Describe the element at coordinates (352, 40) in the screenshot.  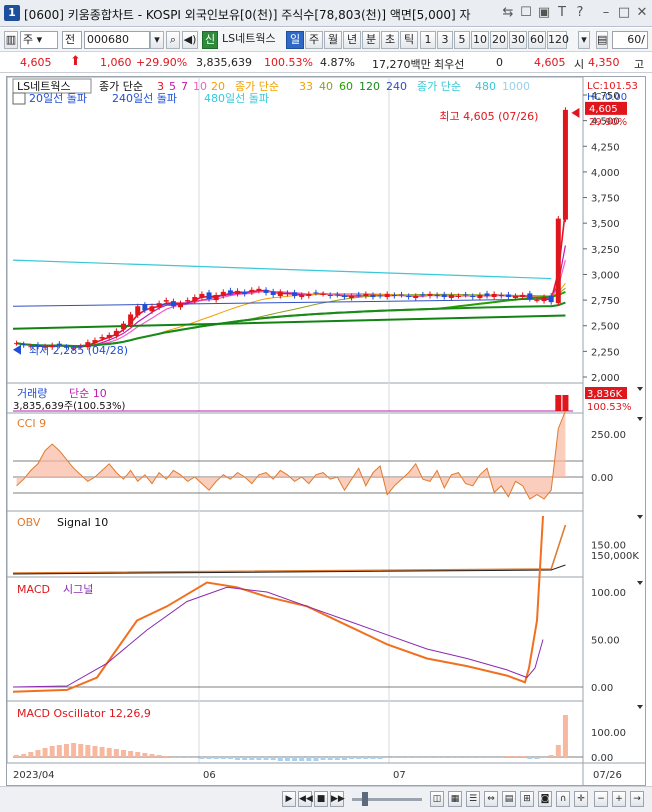
I see `period-button-3: 년` at that location.